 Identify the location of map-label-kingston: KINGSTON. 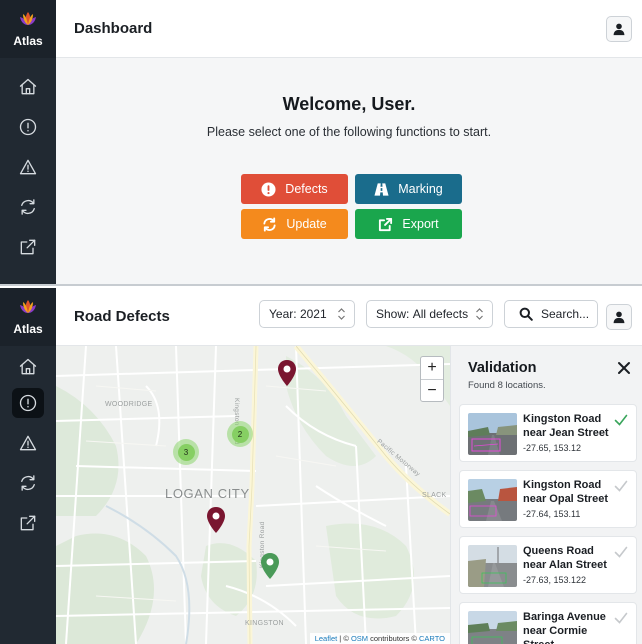
(264, 623).